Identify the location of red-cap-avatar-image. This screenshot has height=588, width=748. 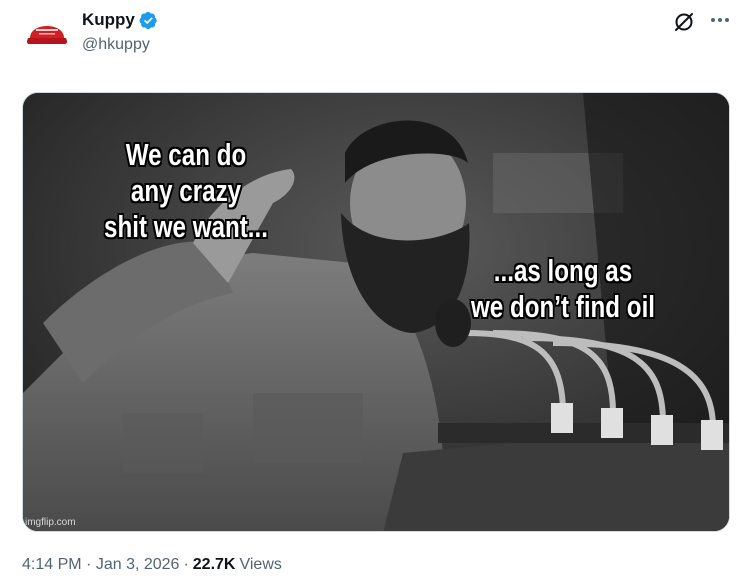
(47, 31).